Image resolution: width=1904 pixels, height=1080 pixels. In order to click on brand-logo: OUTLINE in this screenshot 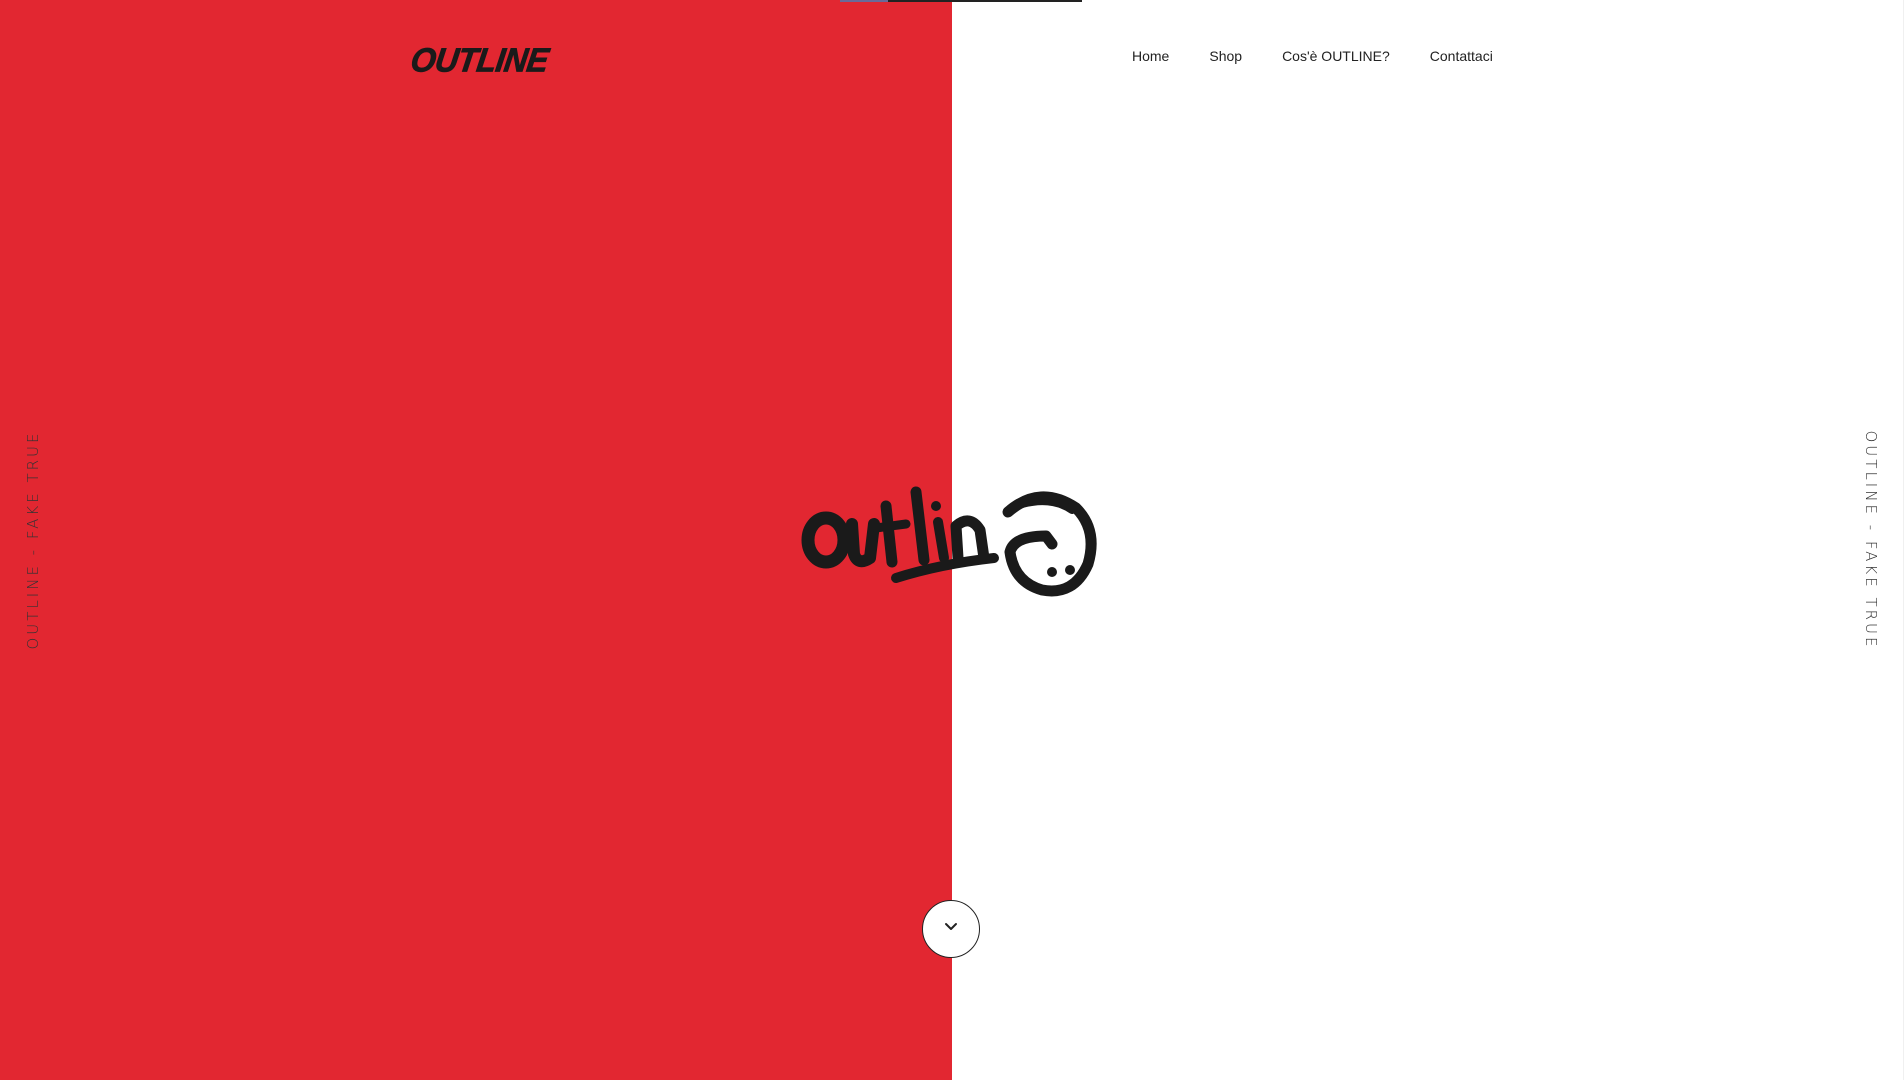, I will do `click(479, 60)`.